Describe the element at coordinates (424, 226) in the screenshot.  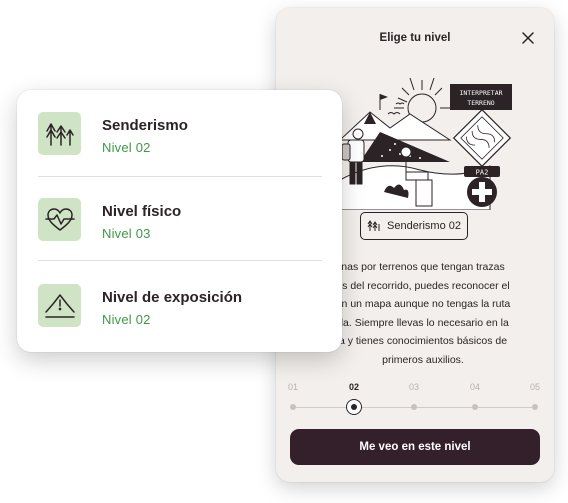
I see `selected-level-label: Senderismo 02` at that location.